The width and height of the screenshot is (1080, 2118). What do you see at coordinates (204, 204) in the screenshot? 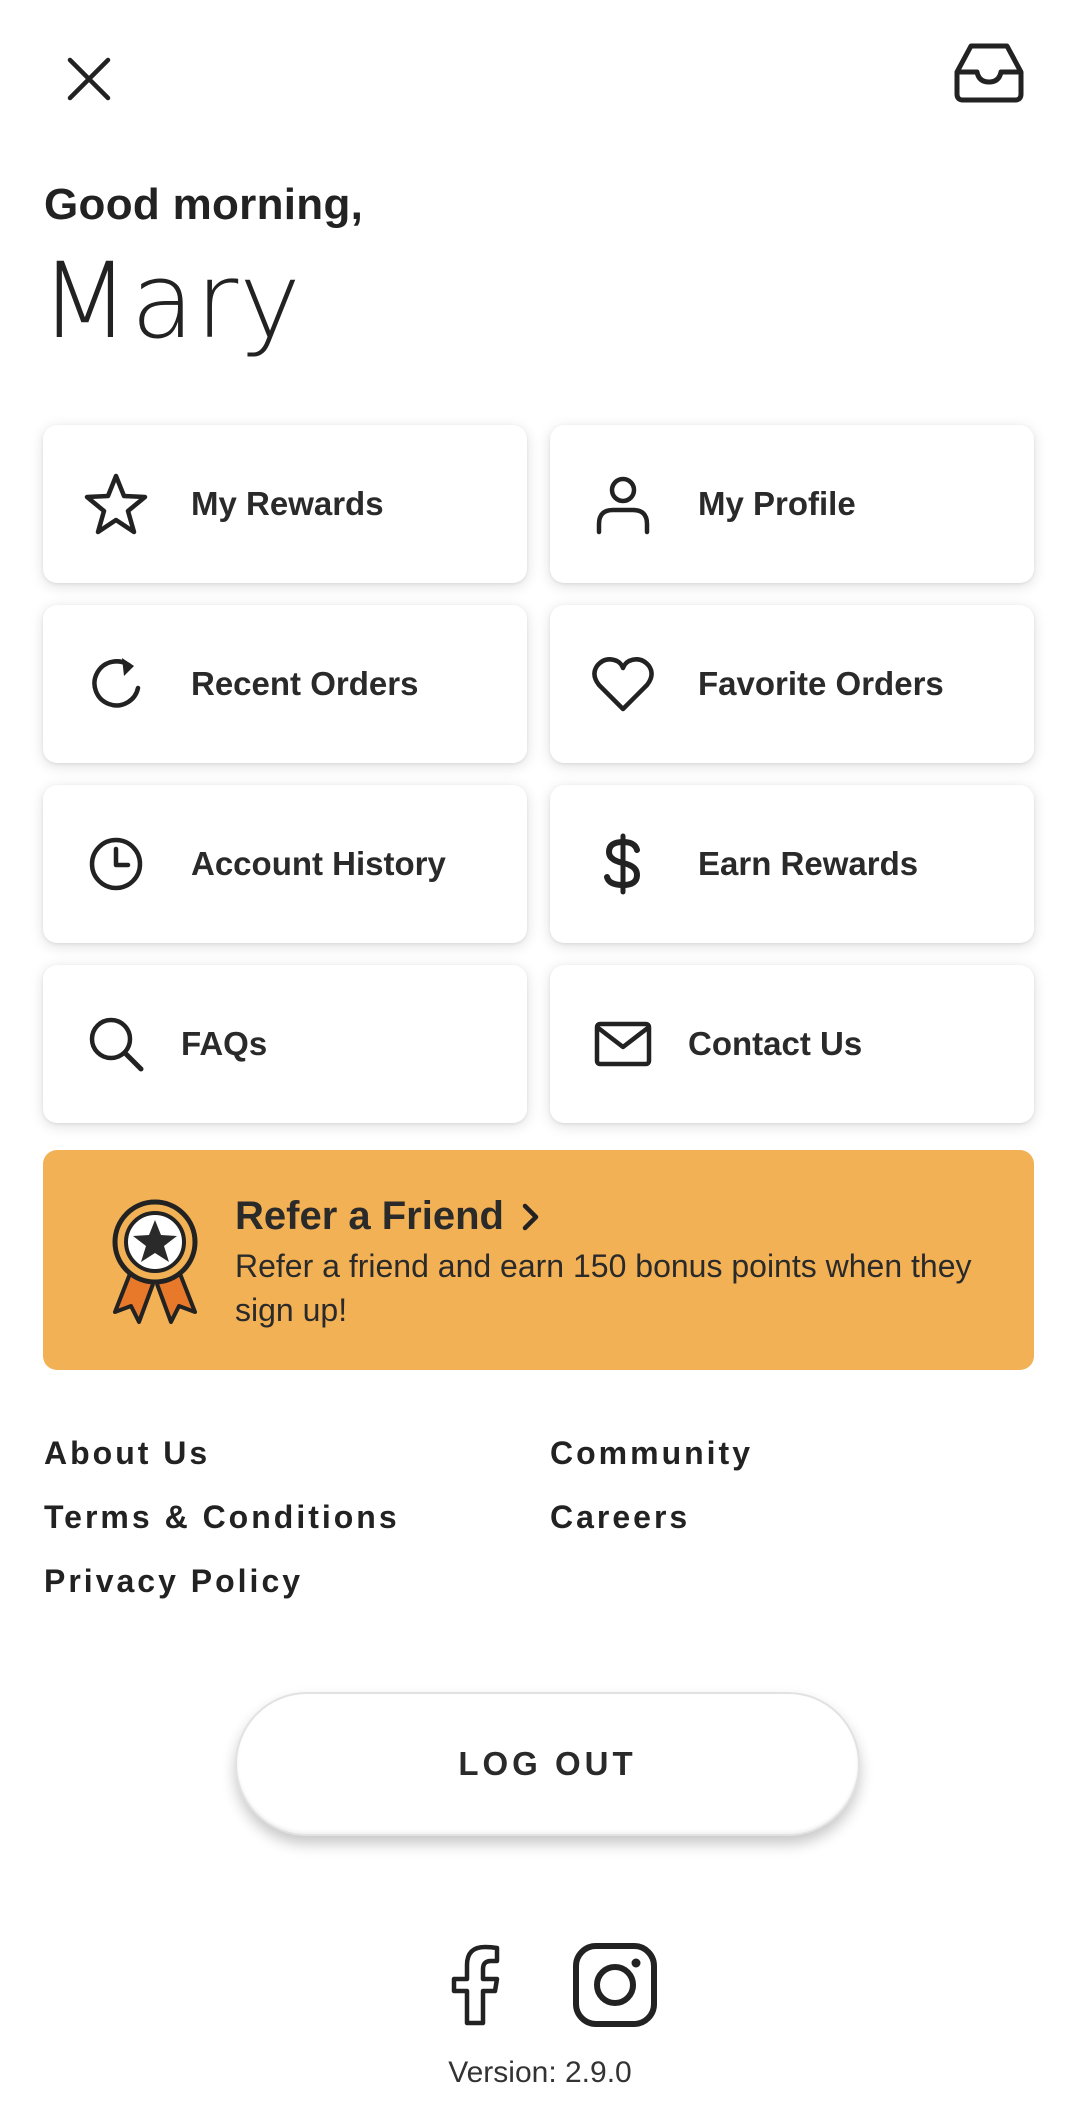
I see `greeting-salutation: Good morning,` at bounding box center [204, 204].